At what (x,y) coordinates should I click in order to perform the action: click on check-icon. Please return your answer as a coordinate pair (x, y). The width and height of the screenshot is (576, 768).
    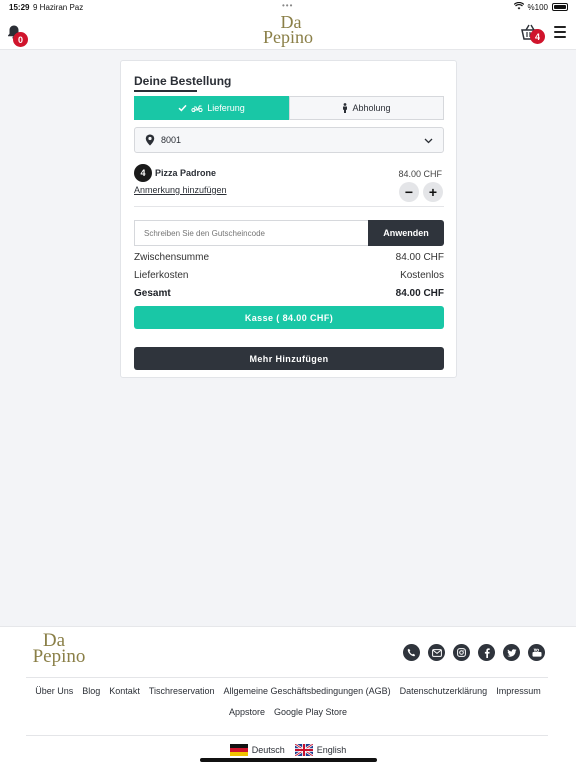
    Looking at the image, I should click on (182, 108).